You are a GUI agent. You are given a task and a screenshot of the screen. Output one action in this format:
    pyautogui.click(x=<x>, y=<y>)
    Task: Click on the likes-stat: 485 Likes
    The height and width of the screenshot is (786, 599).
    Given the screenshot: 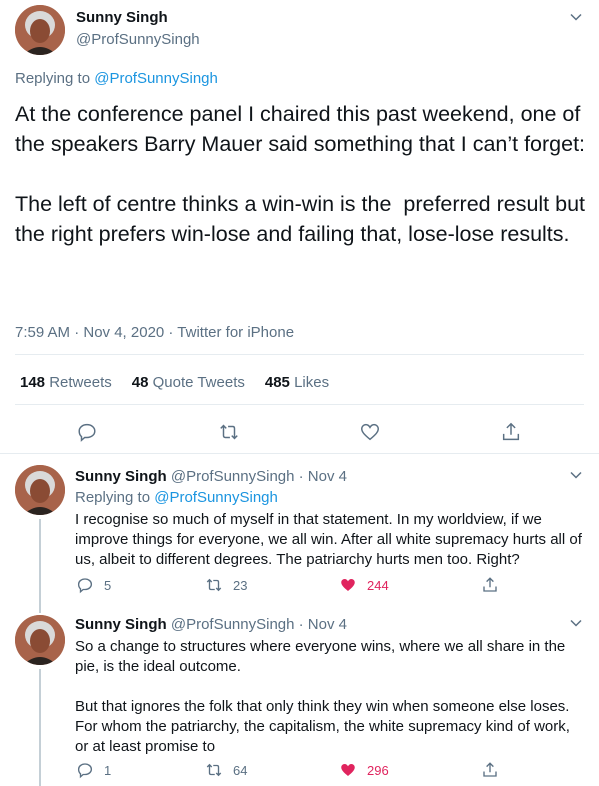 What is the action you would take?
    pyautogui.click(x=297, y=382)
    